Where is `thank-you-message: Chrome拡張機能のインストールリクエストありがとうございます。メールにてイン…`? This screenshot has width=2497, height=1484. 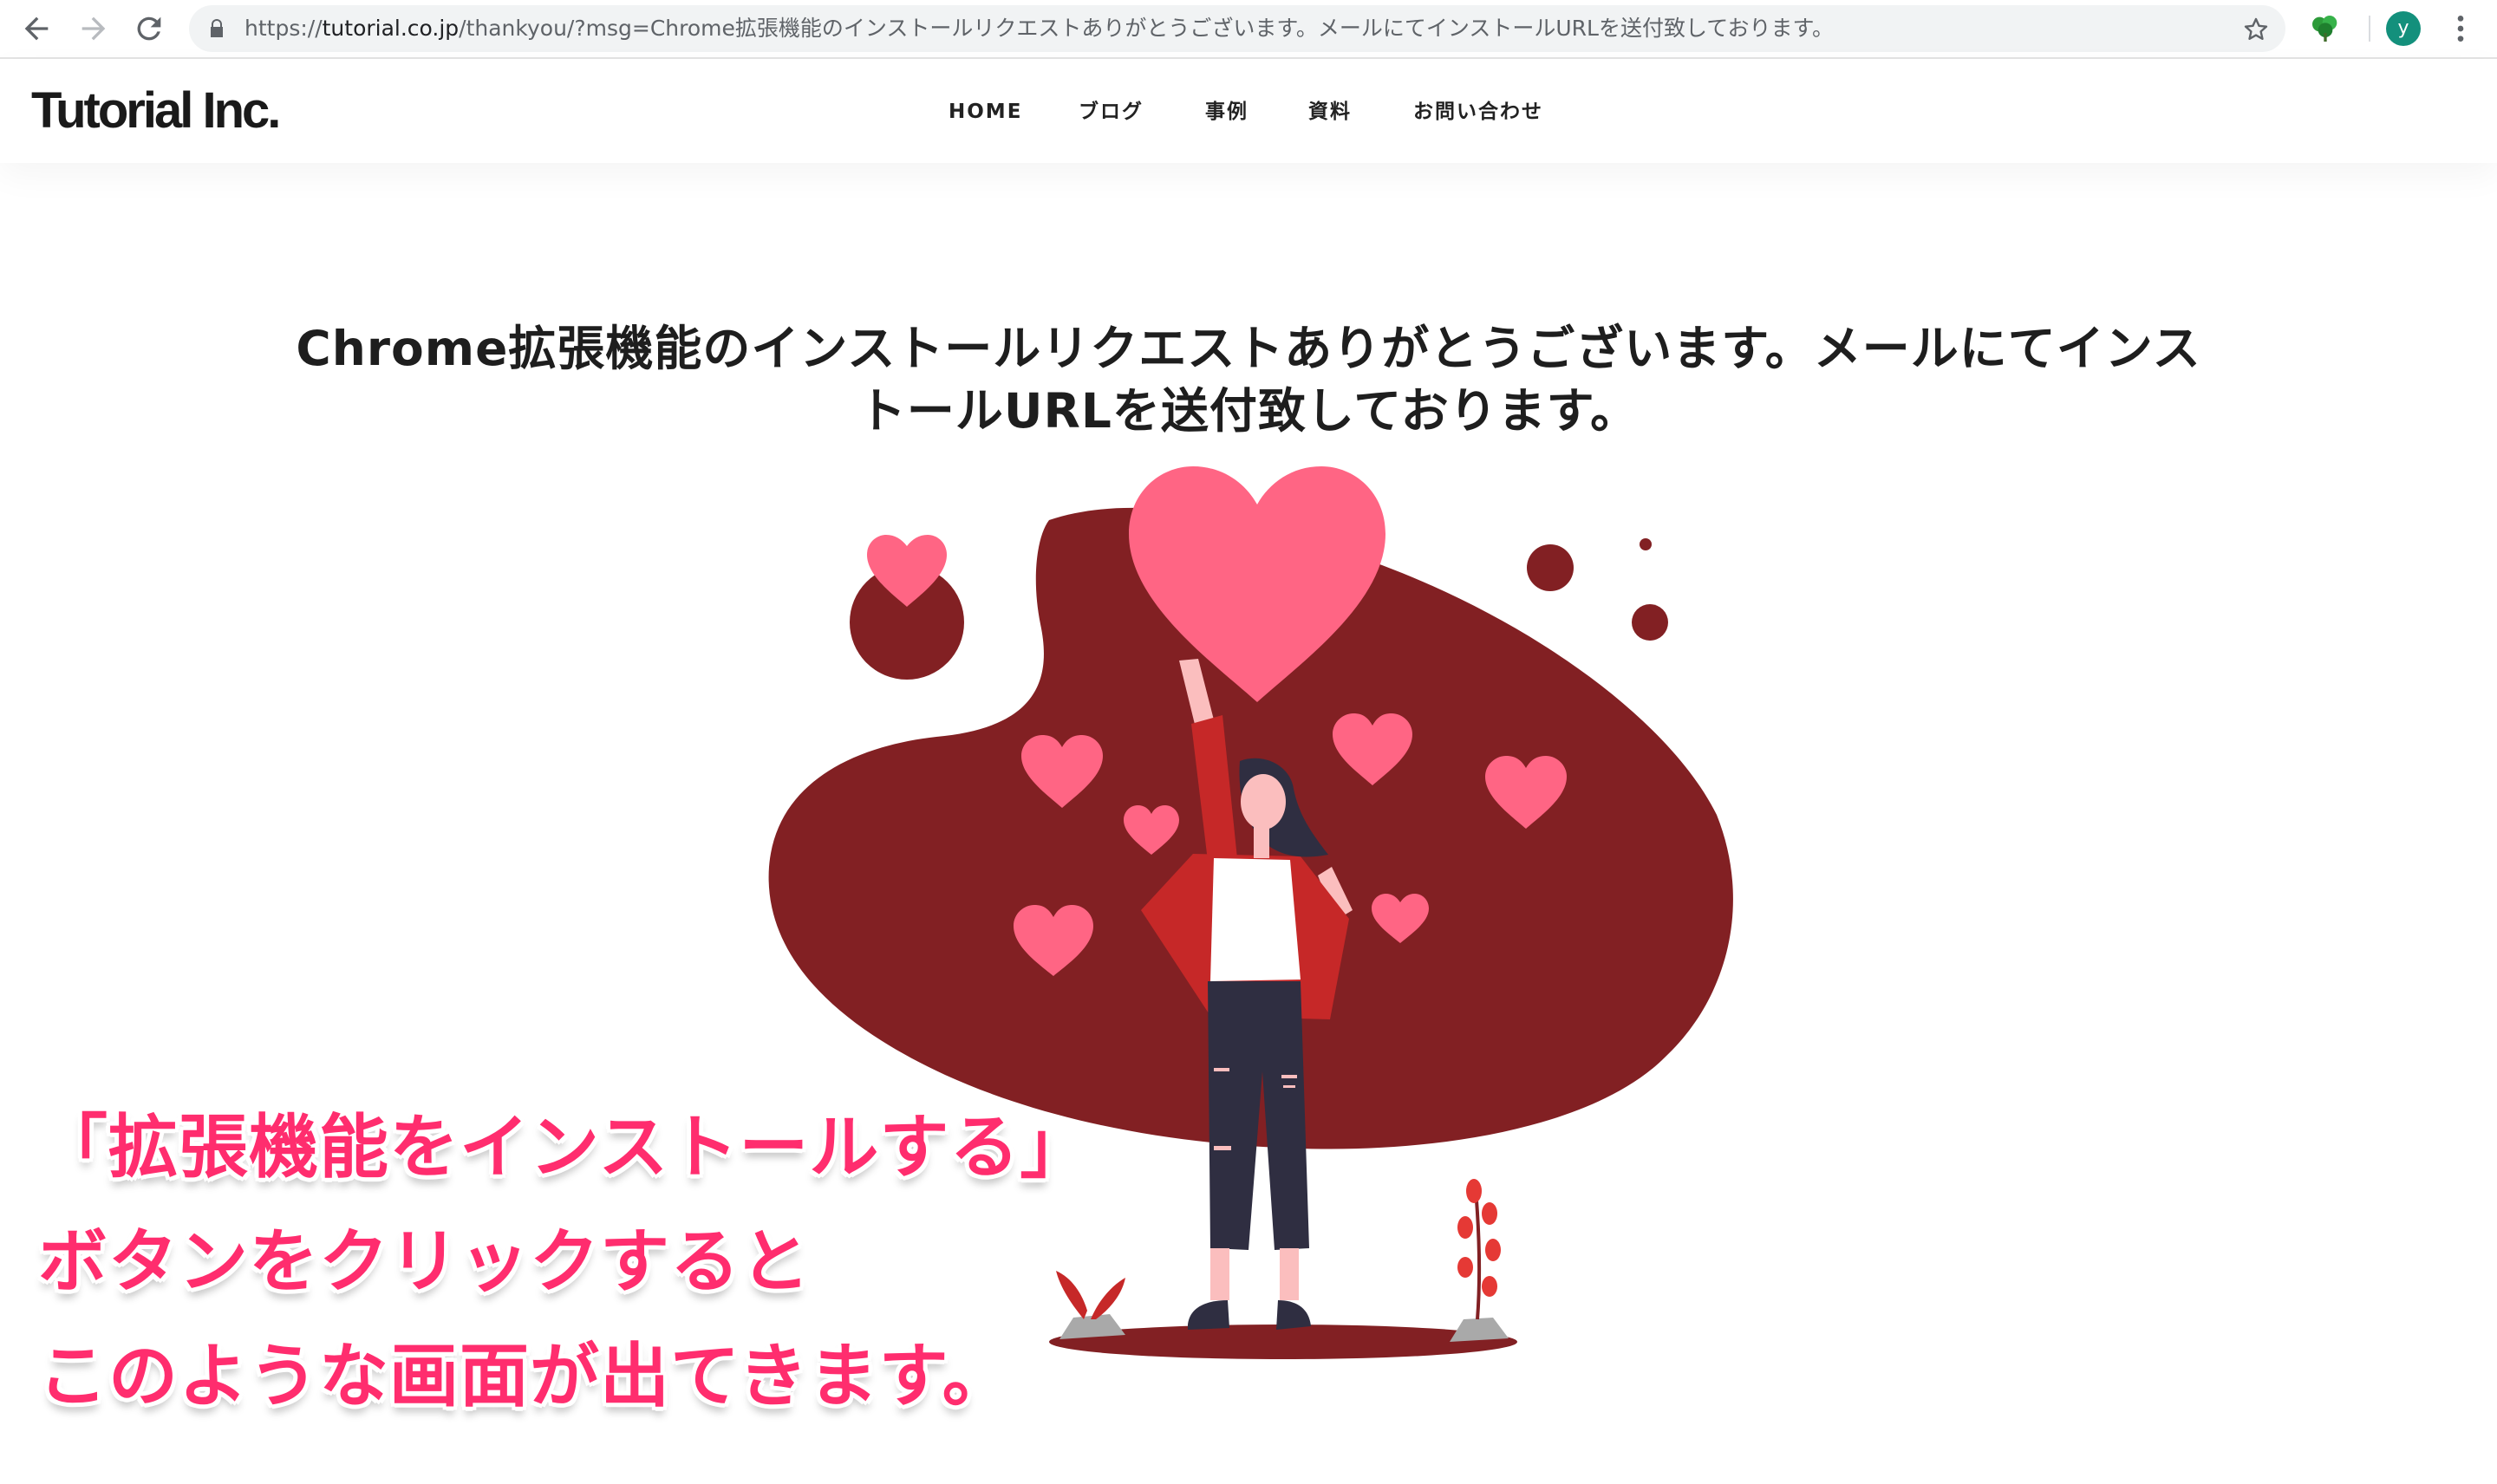
thank-you-message: Chrome拡張機能のインストールリクエストありがとうございます。メールにてイン… is located at coordinates (1248, 379).